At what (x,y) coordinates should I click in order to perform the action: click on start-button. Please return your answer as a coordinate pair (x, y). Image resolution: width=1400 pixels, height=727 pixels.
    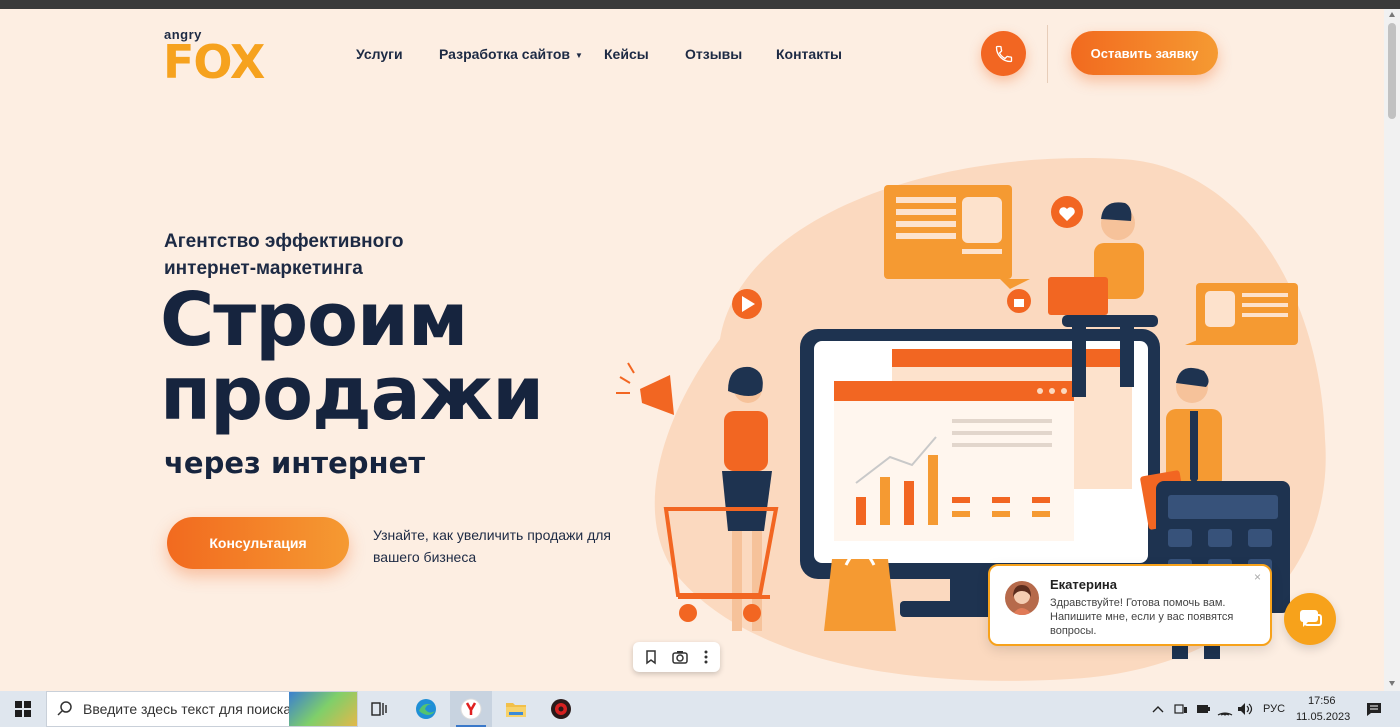
    Looking at the image, I should click on (23, 709).